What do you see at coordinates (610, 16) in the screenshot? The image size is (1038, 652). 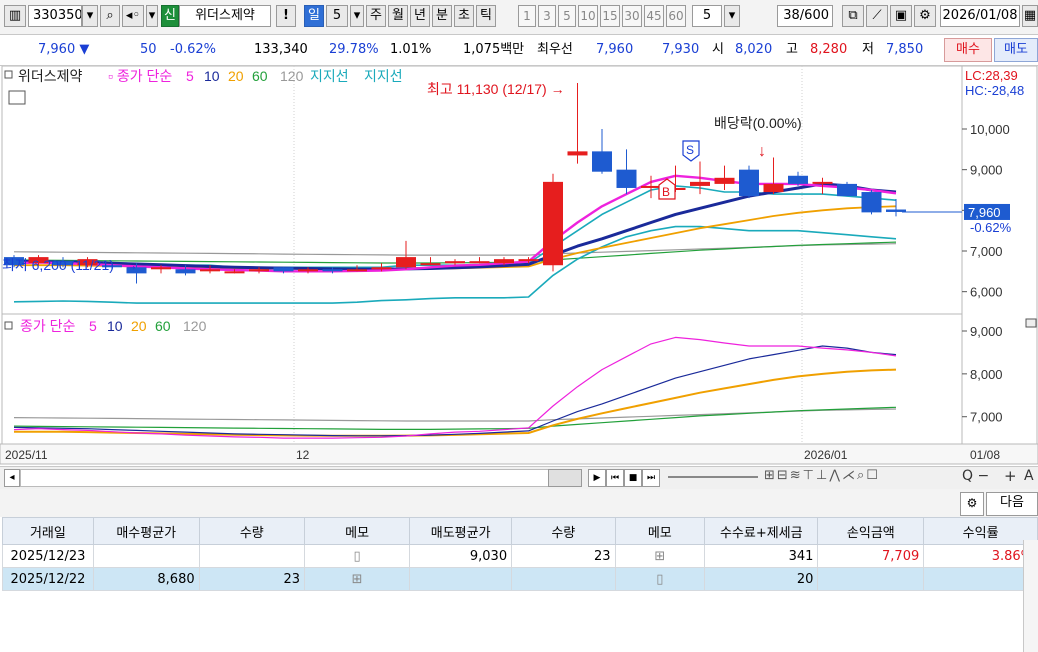 I see `minute-option-15: 15` at bounding box center [610, 16].